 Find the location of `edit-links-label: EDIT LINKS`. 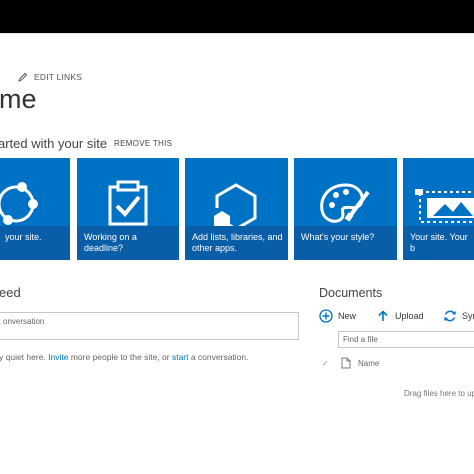

edit-links-label: EDIT LINKS is located at coordinates (58, 77).